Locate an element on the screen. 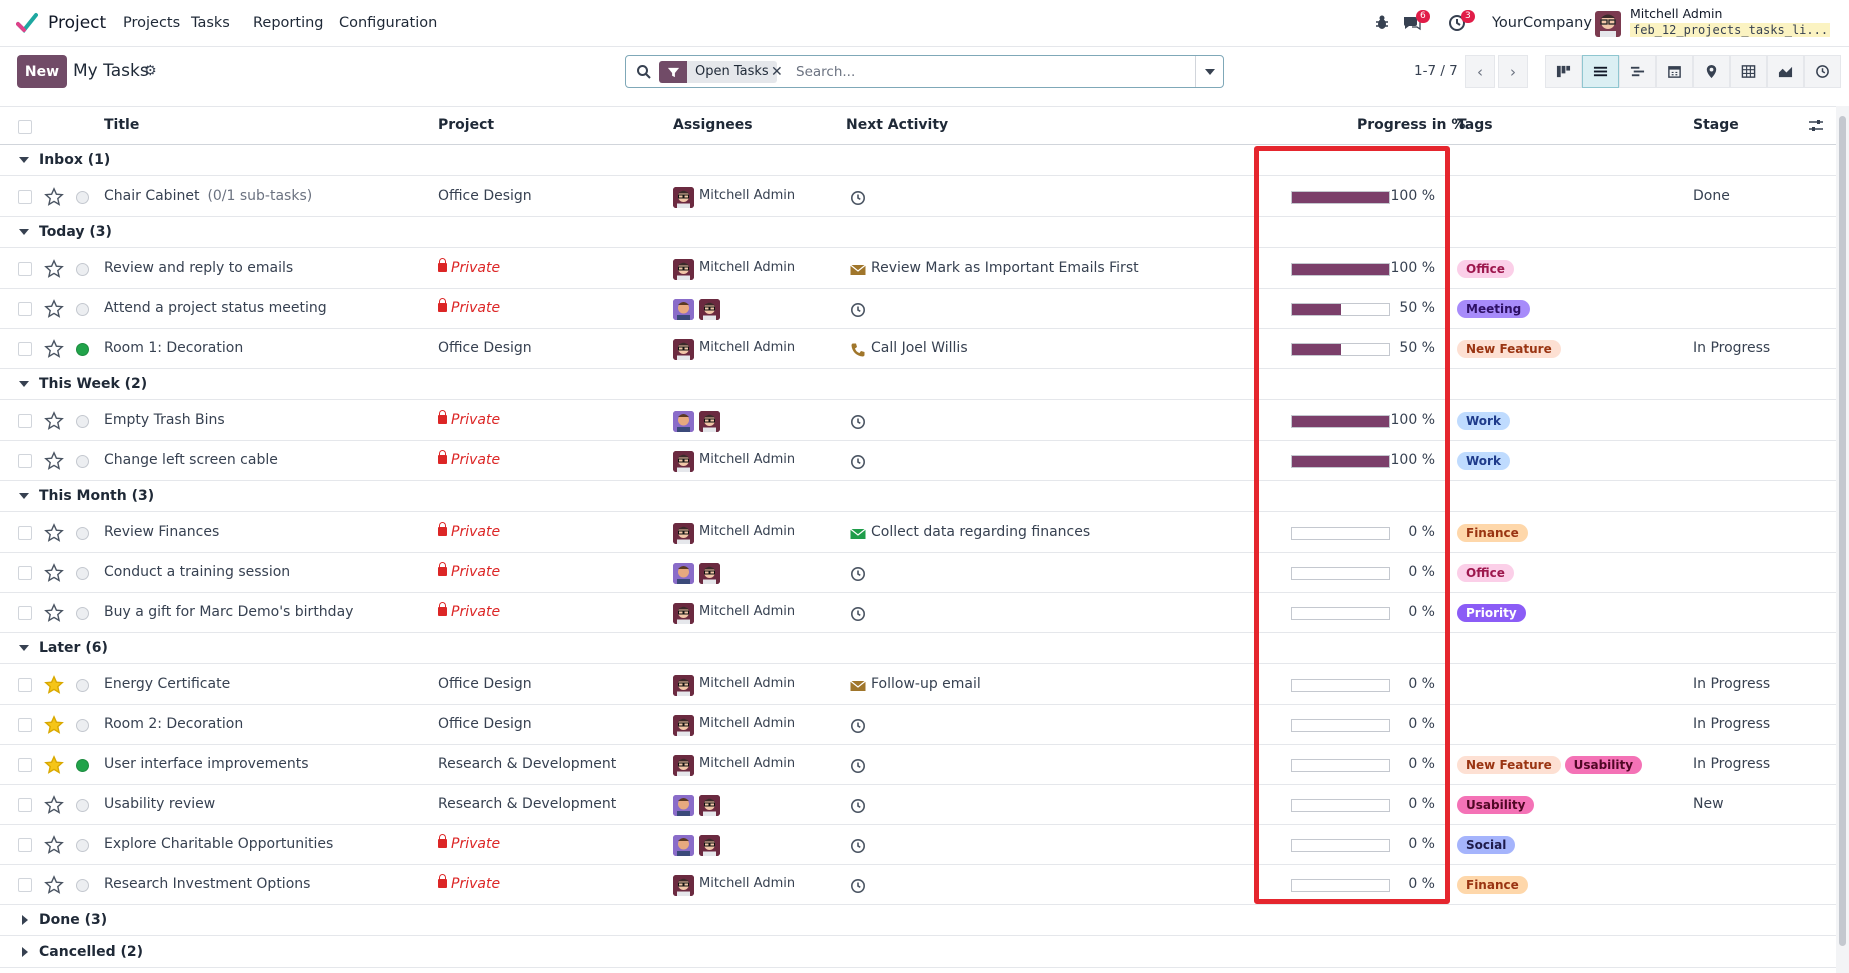 The height and width of the screenshot is (973, 1849). search-input is located at coordinates (996, 72).